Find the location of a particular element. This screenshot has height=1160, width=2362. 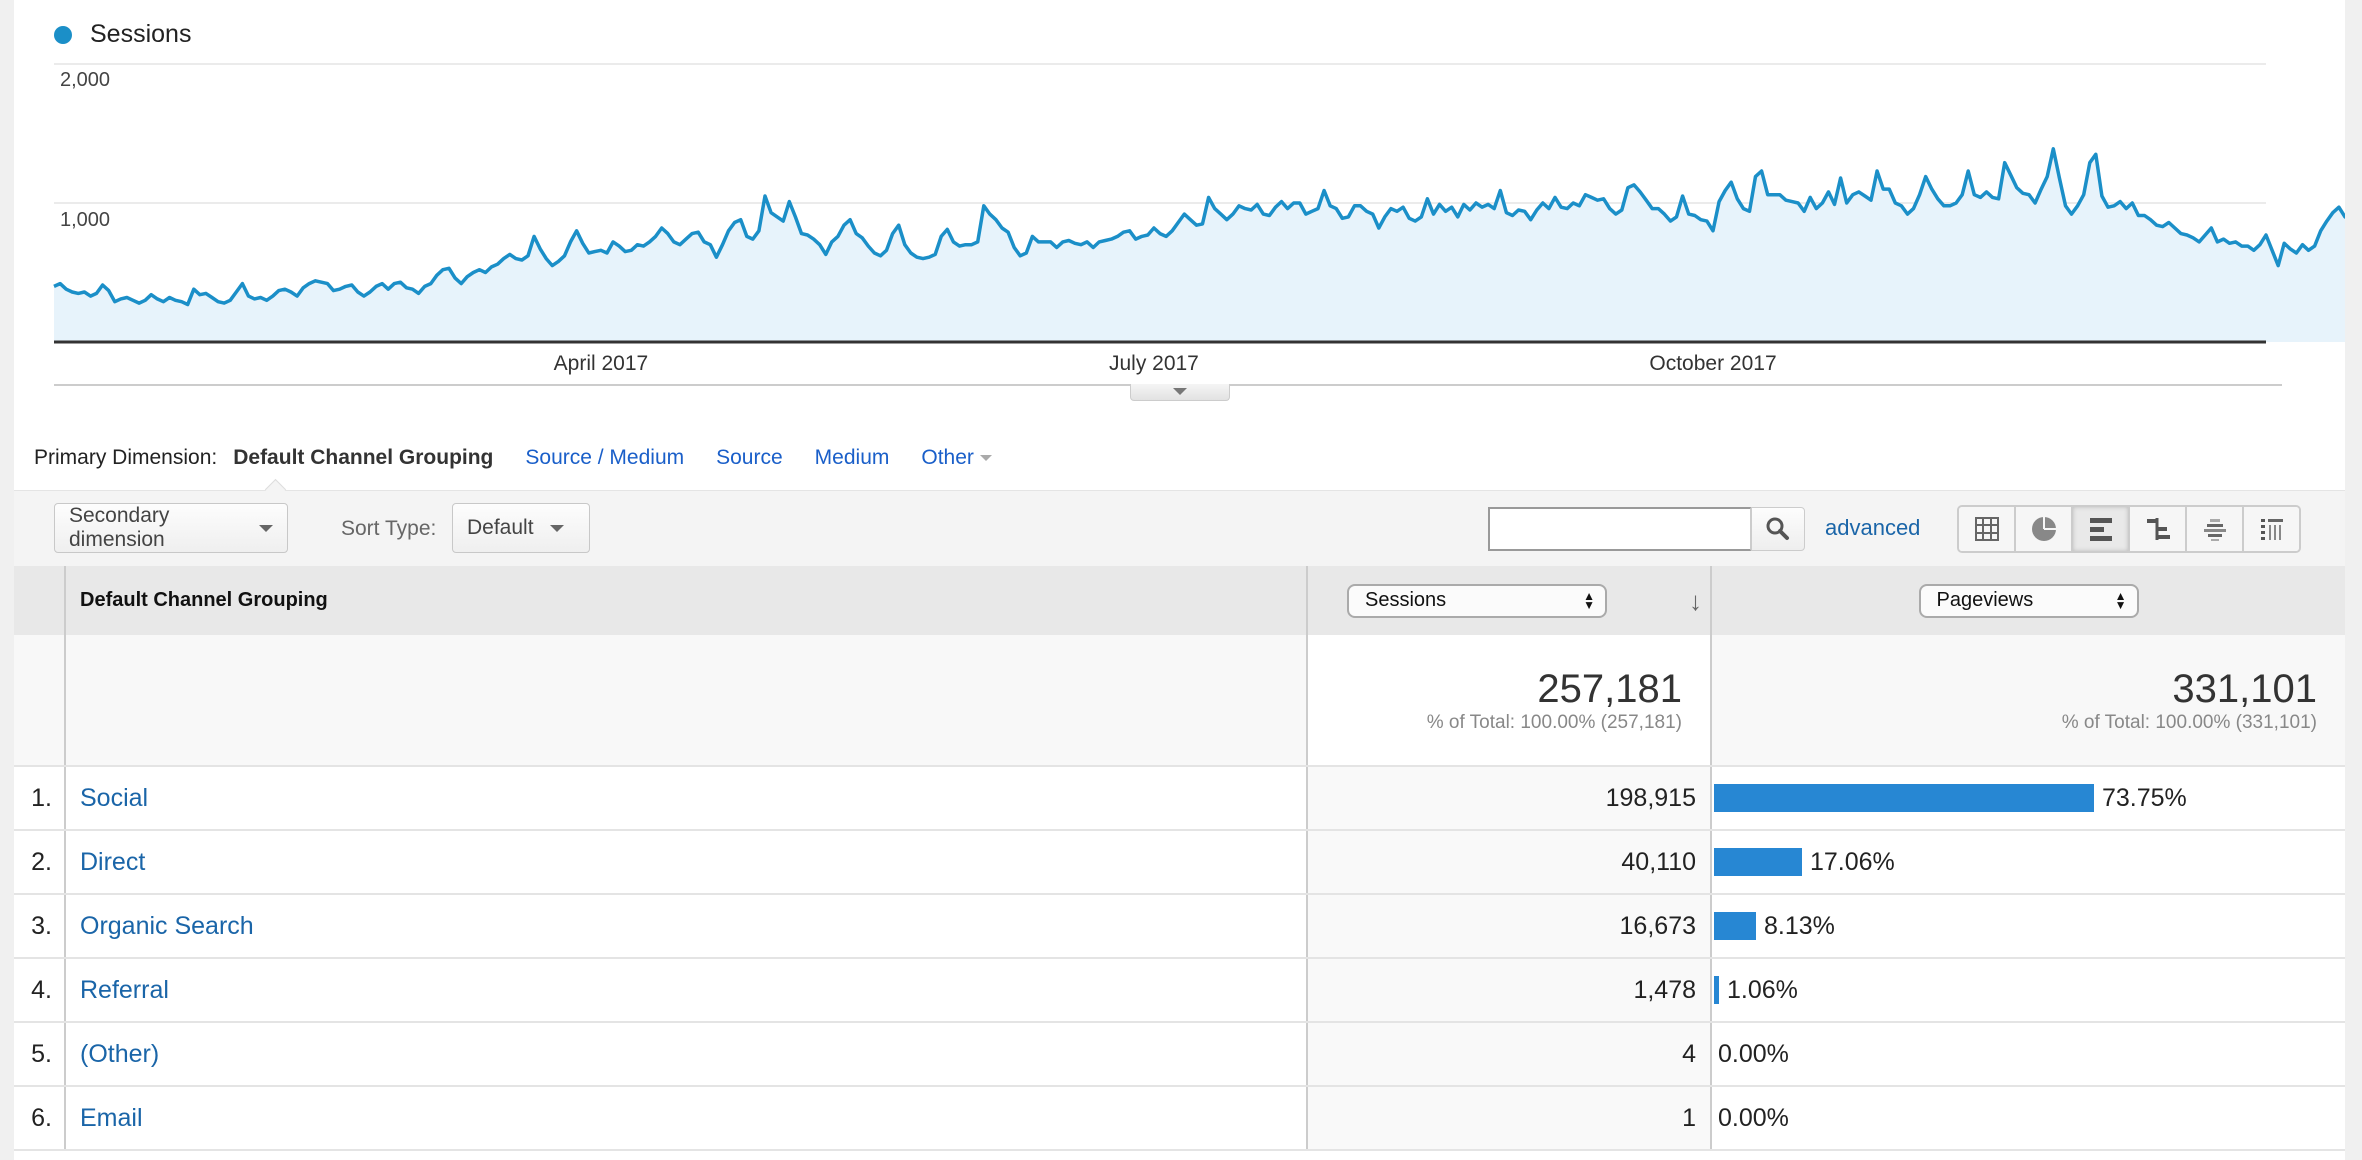

percentage-pie-view-button is located at coordinates (2044, 529).